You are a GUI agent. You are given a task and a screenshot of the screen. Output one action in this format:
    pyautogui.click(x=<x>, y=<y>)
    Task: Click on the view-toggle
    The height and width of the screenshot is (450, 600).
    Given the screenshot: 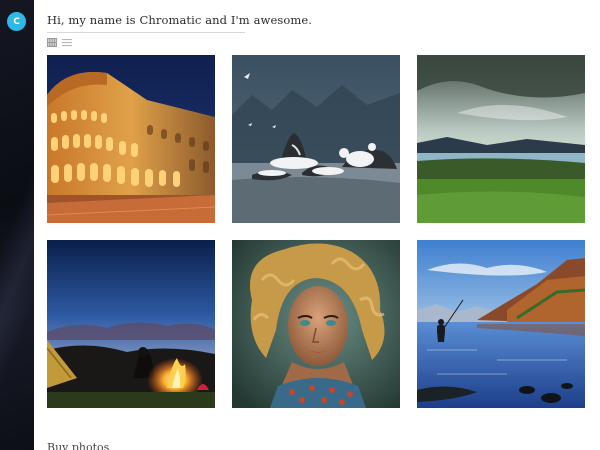 What is the action you would take?
    pyautogui.click(x=59, y=42)
    